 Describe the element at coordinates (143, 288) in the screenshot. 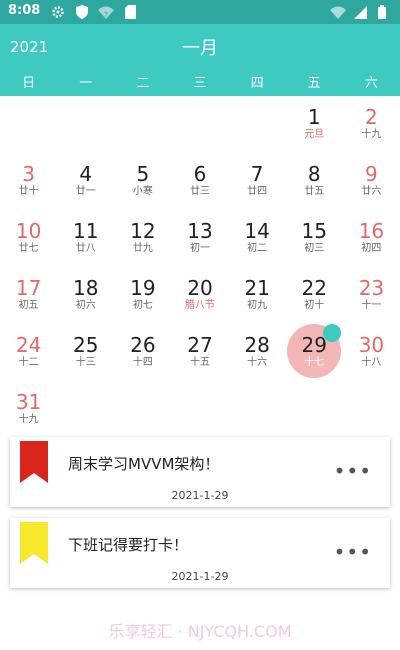

I see `day-number: 19` at that location.